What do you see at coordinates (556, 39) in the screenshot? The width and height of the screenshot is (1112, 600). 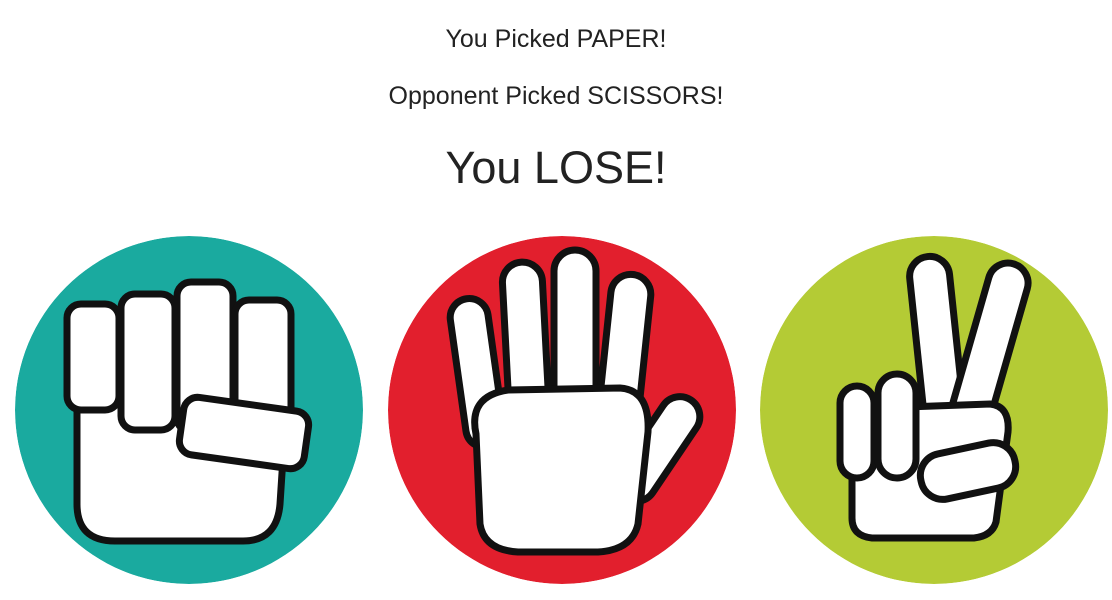 I see `player-pick-text: You Picked PAPER!` at bounding box center [556, 39].